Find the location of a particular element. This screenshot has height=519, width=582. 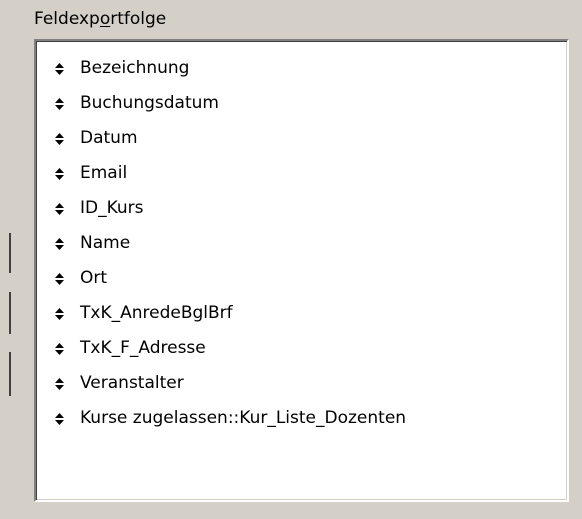

field-label: Ort is located at coordinates (94, 278).